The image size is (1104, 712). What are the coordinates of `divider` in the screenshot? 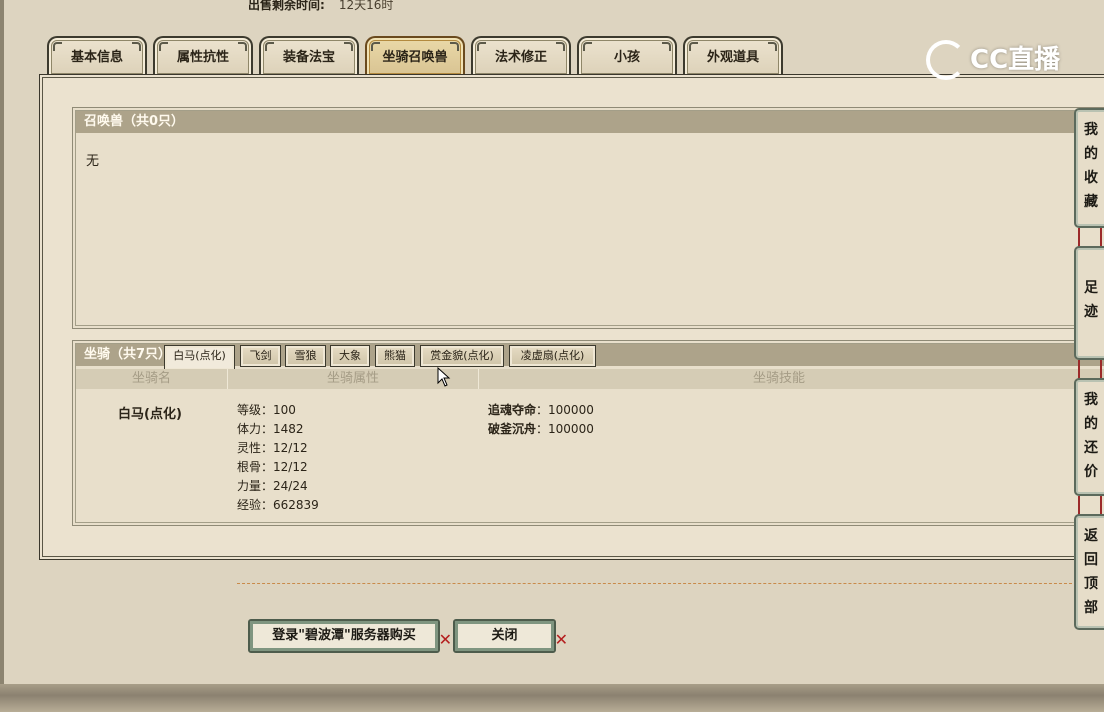 It's located at (657, 583).